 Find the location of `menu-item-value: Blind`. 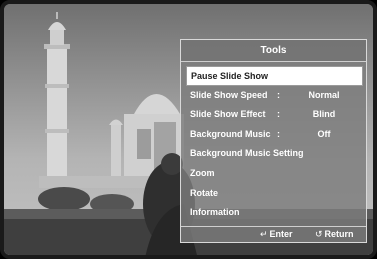

menu-item-value: Blind is located at coordinates (324, 114).